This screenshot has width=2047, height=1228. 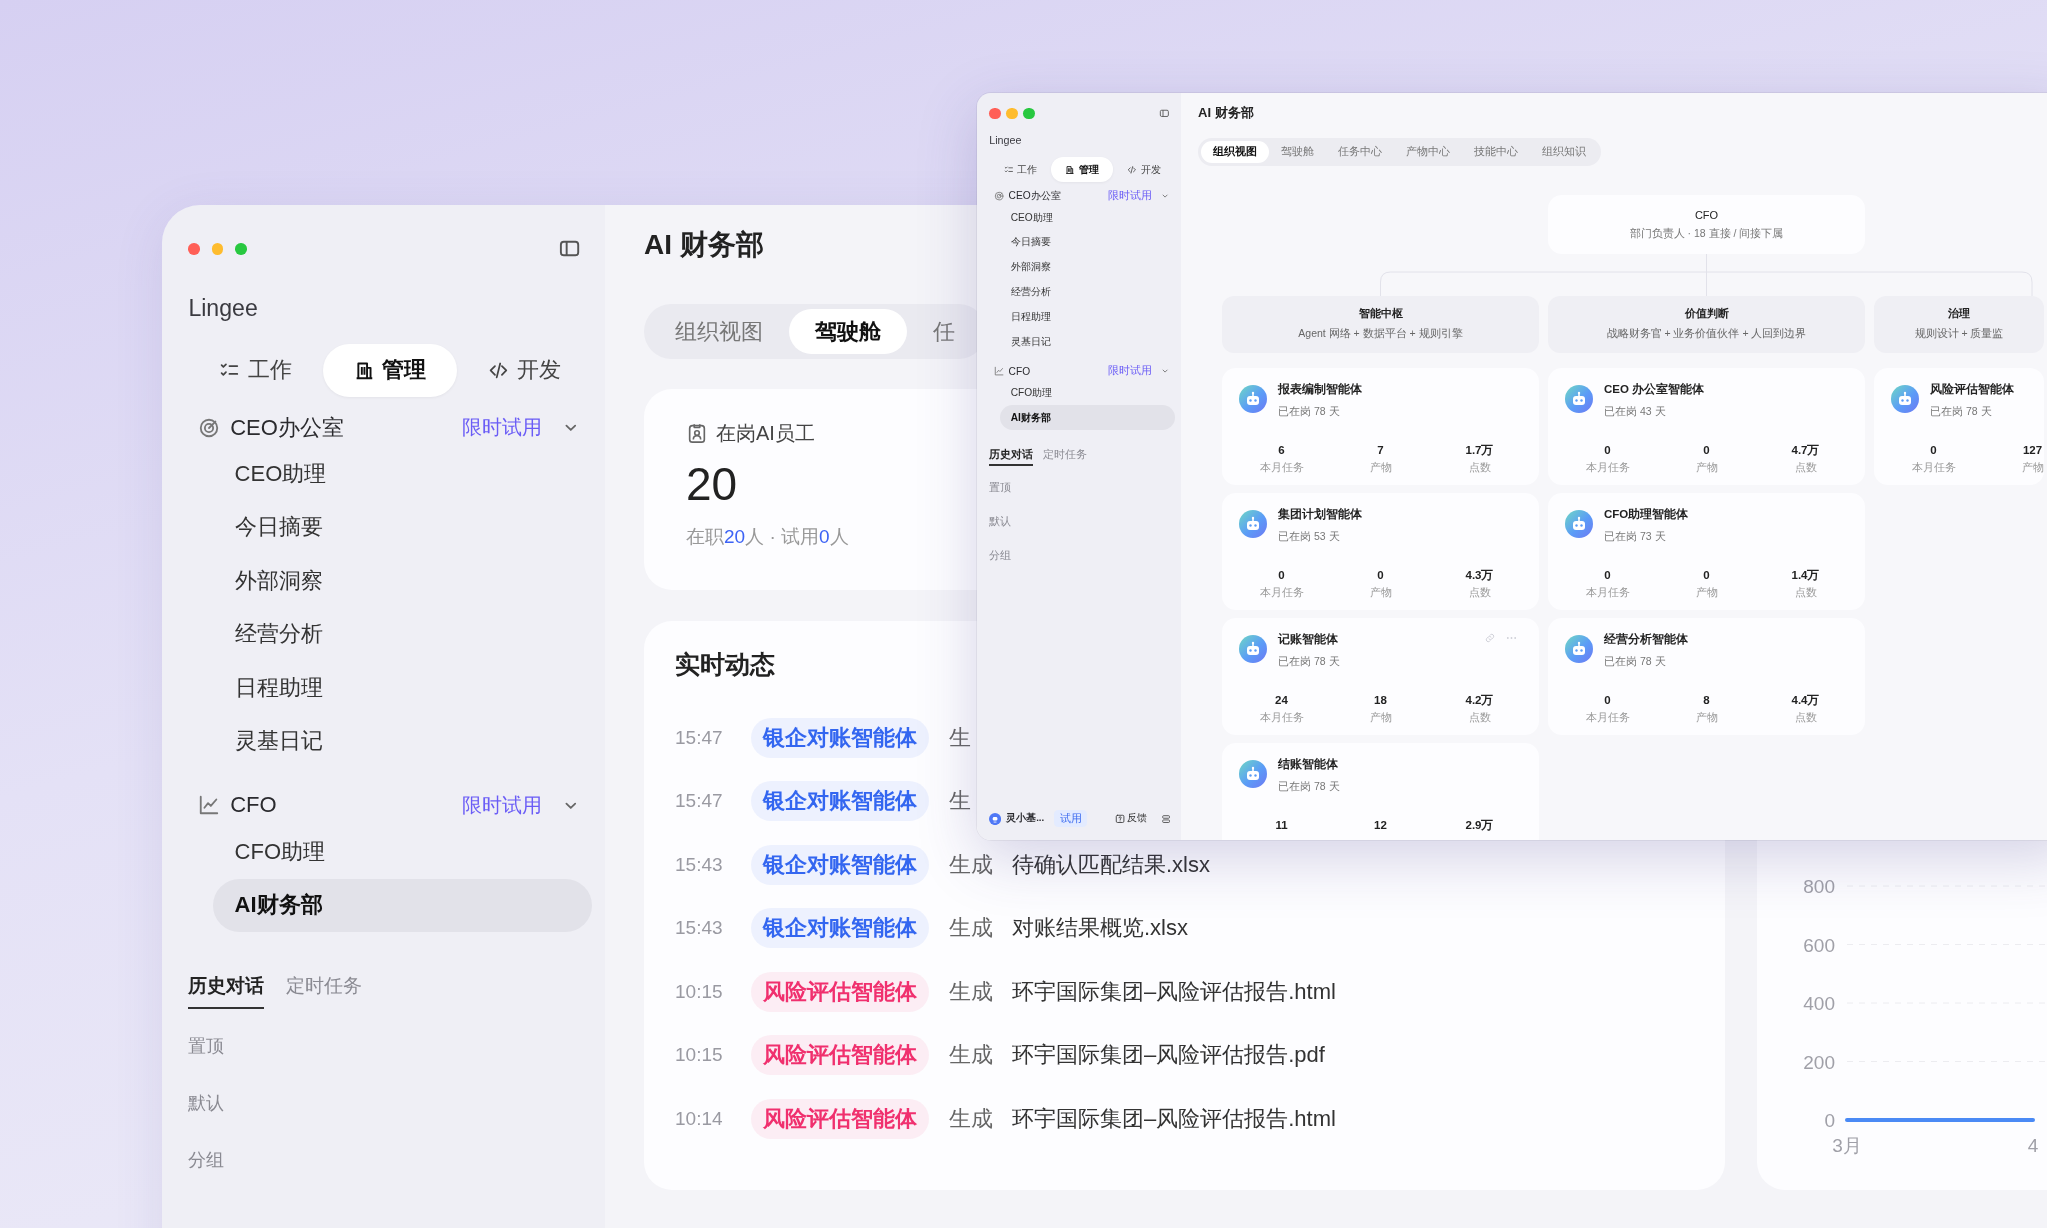 I want to click on tenure-label: 已在岗 73 天, so click(x=1635, y=536).